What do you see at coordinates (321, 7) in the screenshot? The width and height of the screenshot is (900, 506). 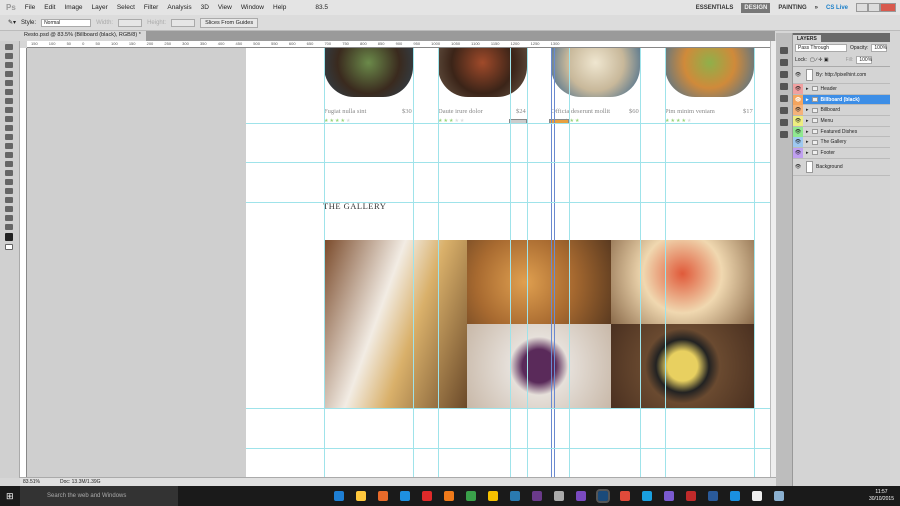 I see `zoom-level-dropdown: 83.5` at bounding box center [321, 7].